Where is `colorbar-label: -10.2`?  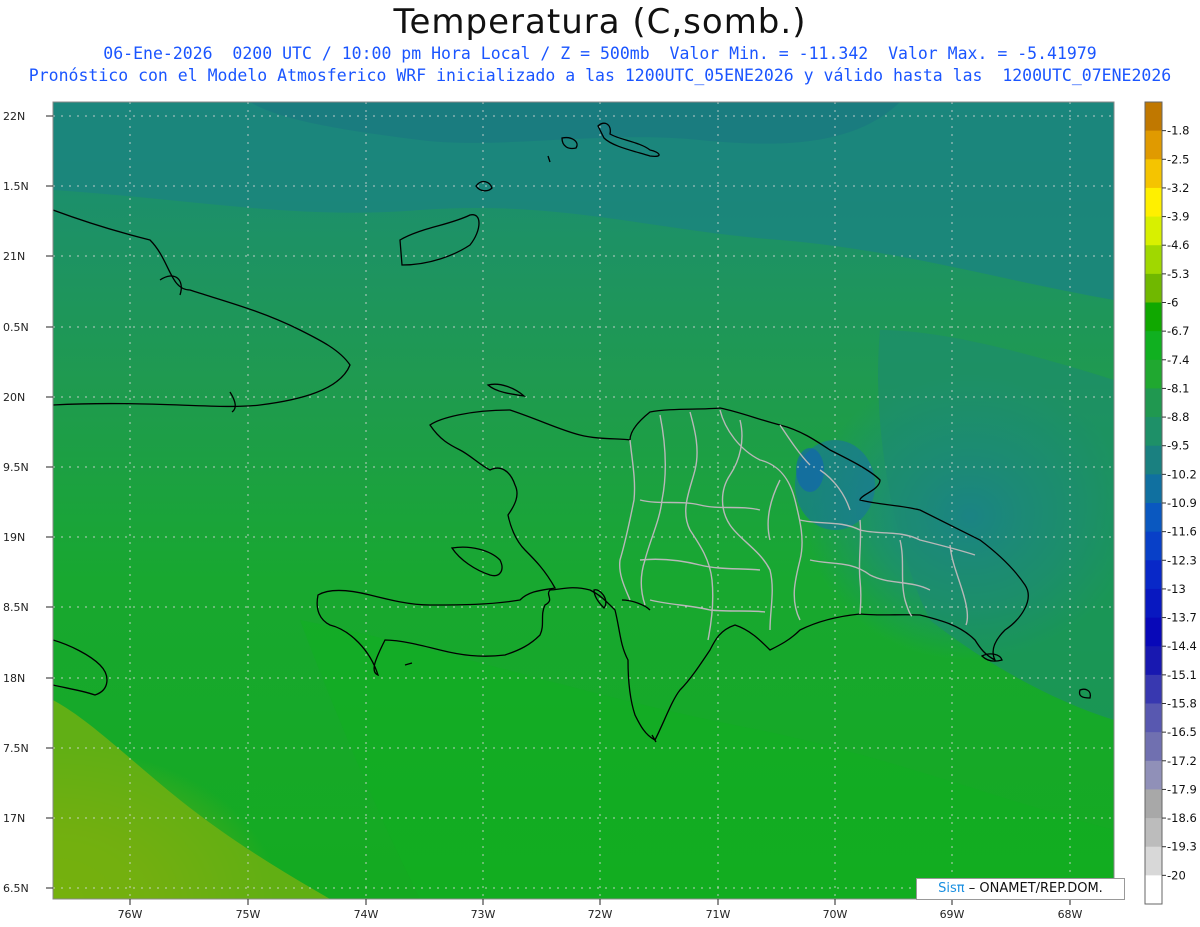
colorbar-label: -10.2 is located at coordinates (1182, 474).